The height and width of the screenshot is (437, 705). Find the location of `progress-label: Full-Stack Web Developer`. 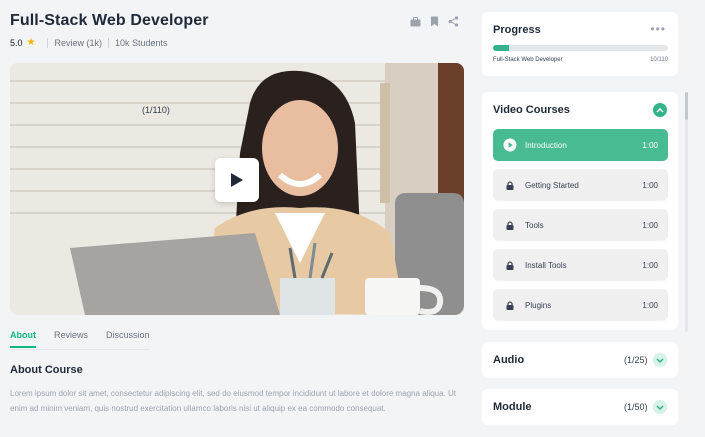

progress-label: Full-Stack Web Developer is located at coordinates (528, 60).